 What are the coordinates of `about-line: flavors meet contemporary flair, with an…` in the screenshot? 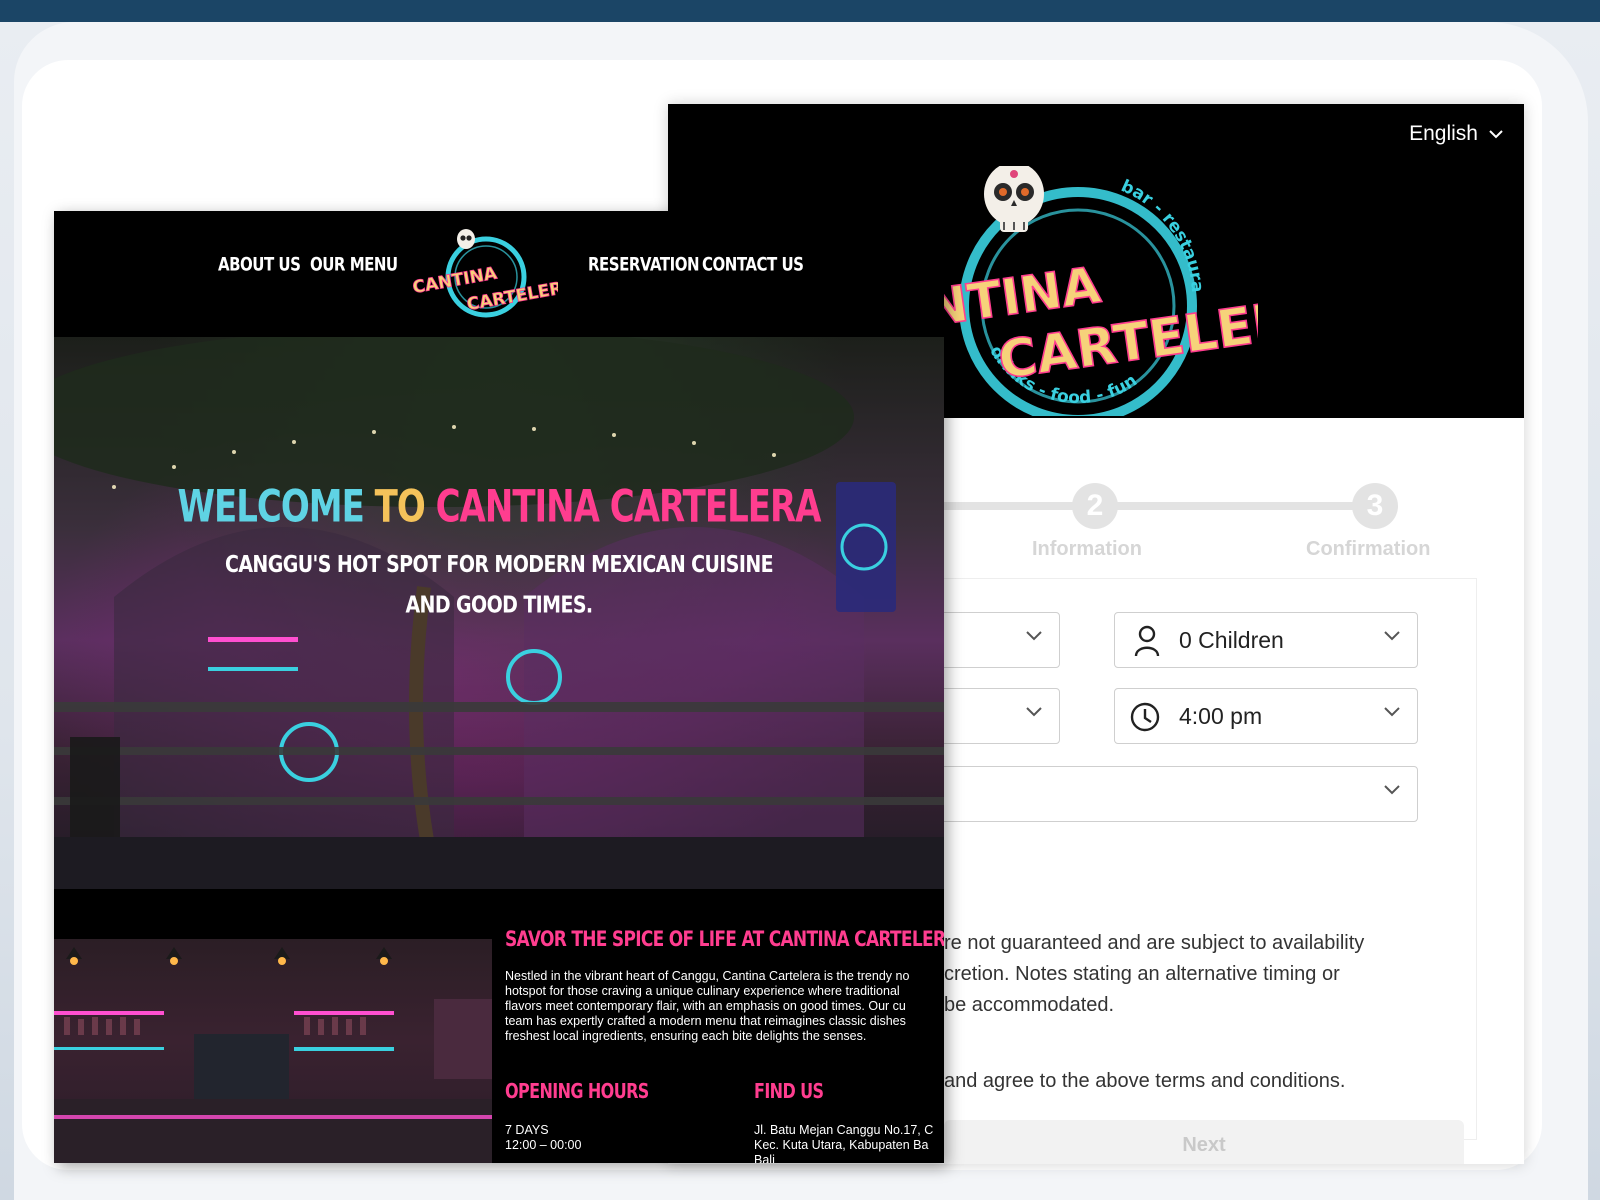 It's located at (705, 1006).